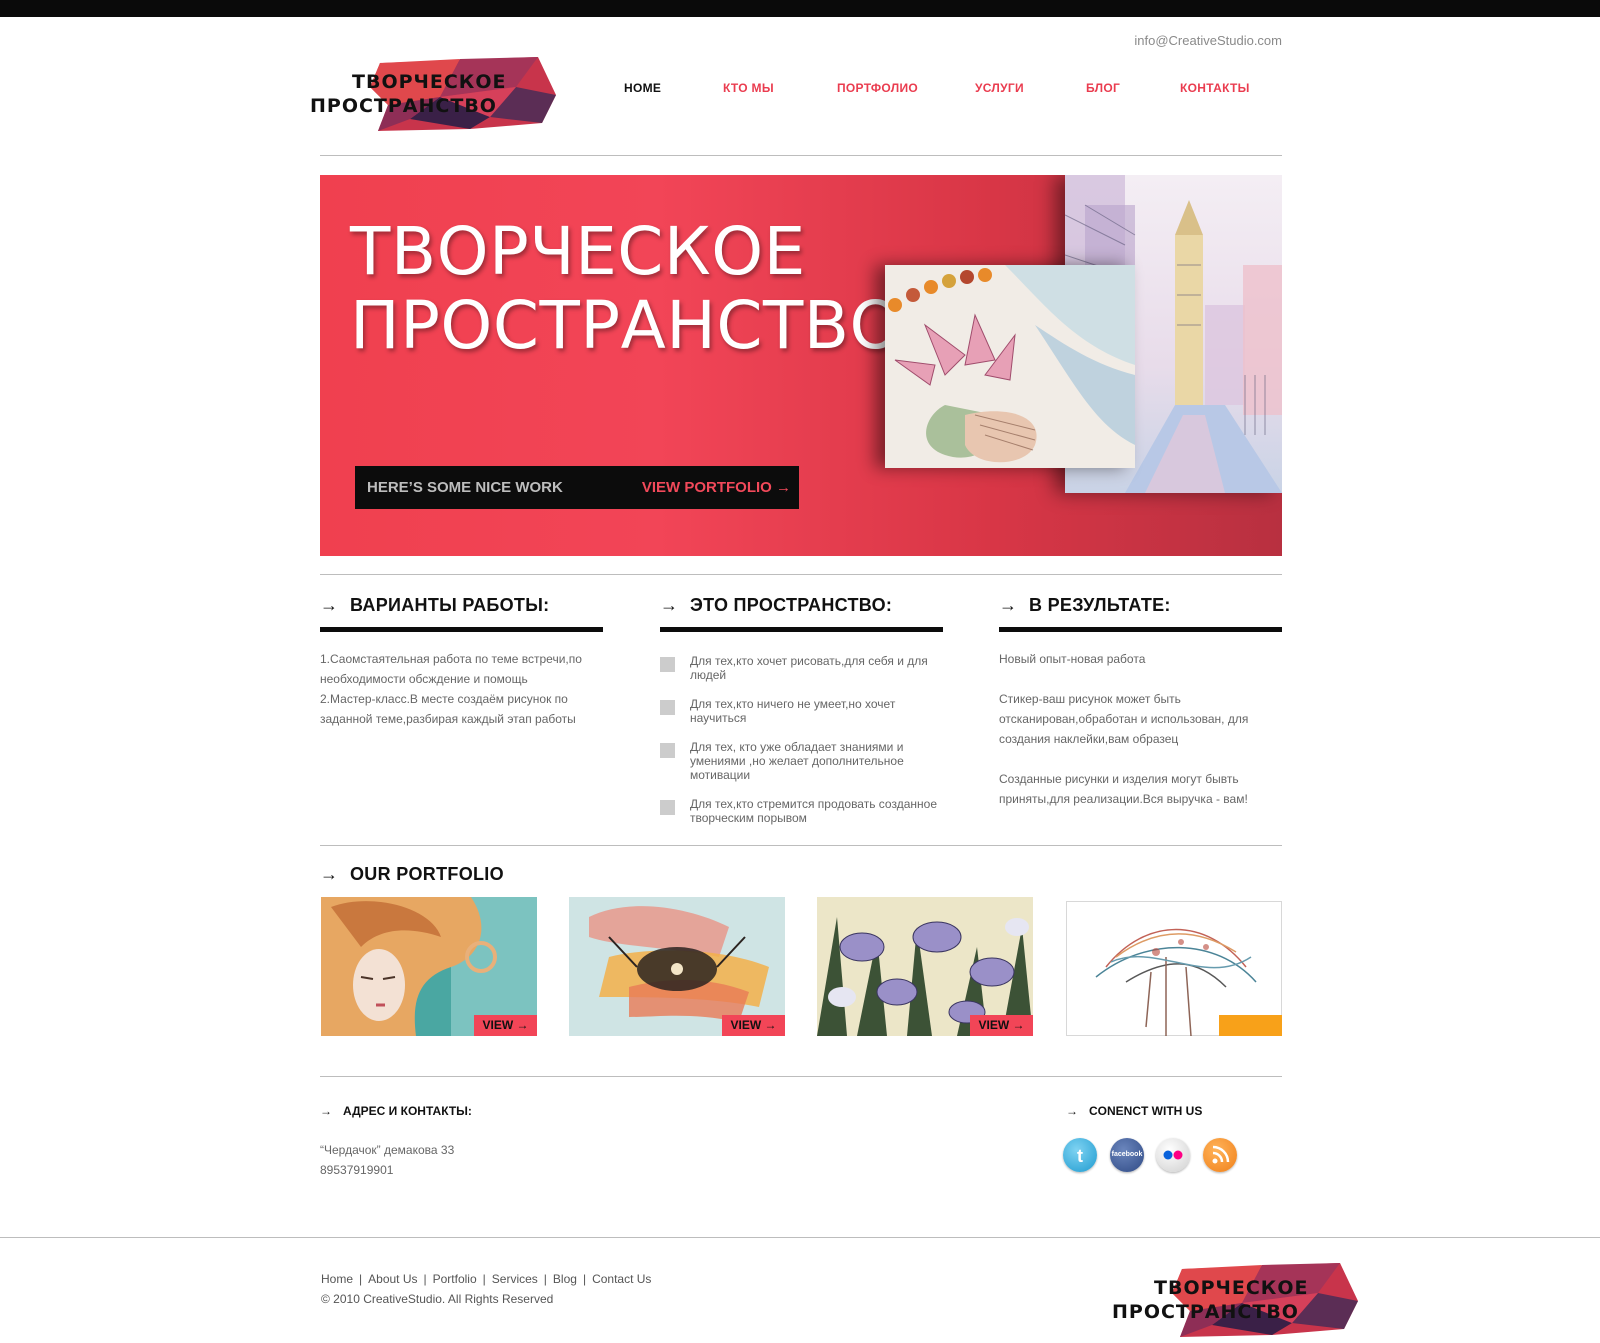 Image resolution: width=1600 pixels, height=1343 pixels. I want to click on nav-about: КТО МЫ, so click(748, 88).